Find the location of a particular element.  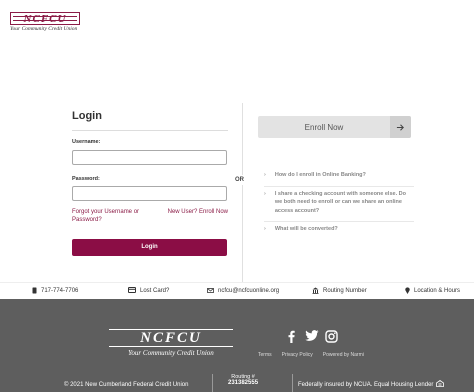

instagram-icon is located at coordinates (331, 338).